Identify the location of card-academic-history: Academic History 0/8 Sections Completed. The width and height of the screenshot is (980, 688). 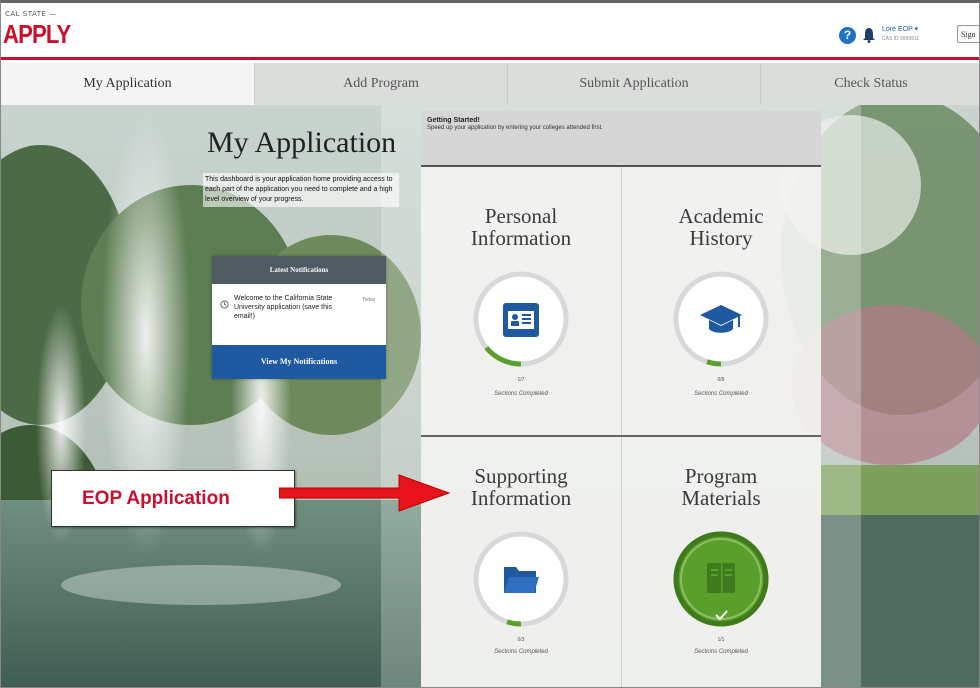
(721, 301).